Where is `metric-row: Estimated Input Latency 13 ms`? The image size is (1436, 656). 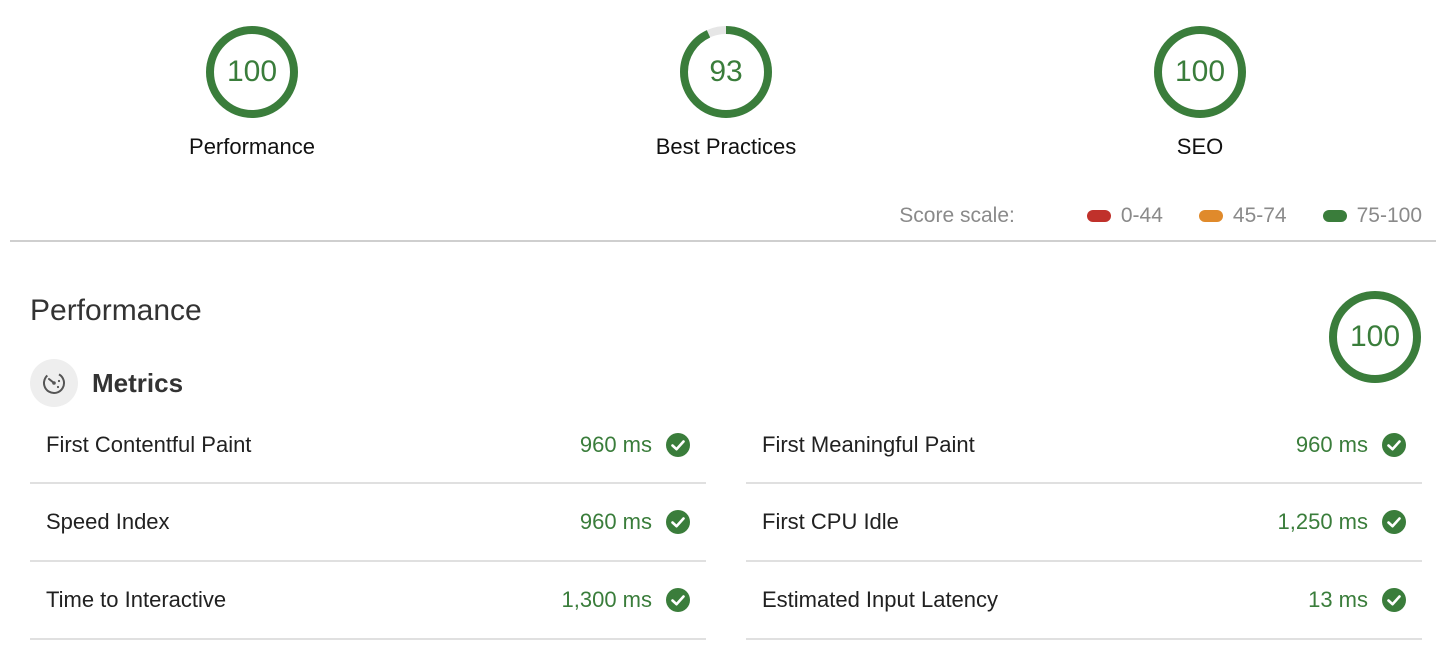
metric-row: Estimated Input Latency 13 ms is located at coordinates (1084, 601).